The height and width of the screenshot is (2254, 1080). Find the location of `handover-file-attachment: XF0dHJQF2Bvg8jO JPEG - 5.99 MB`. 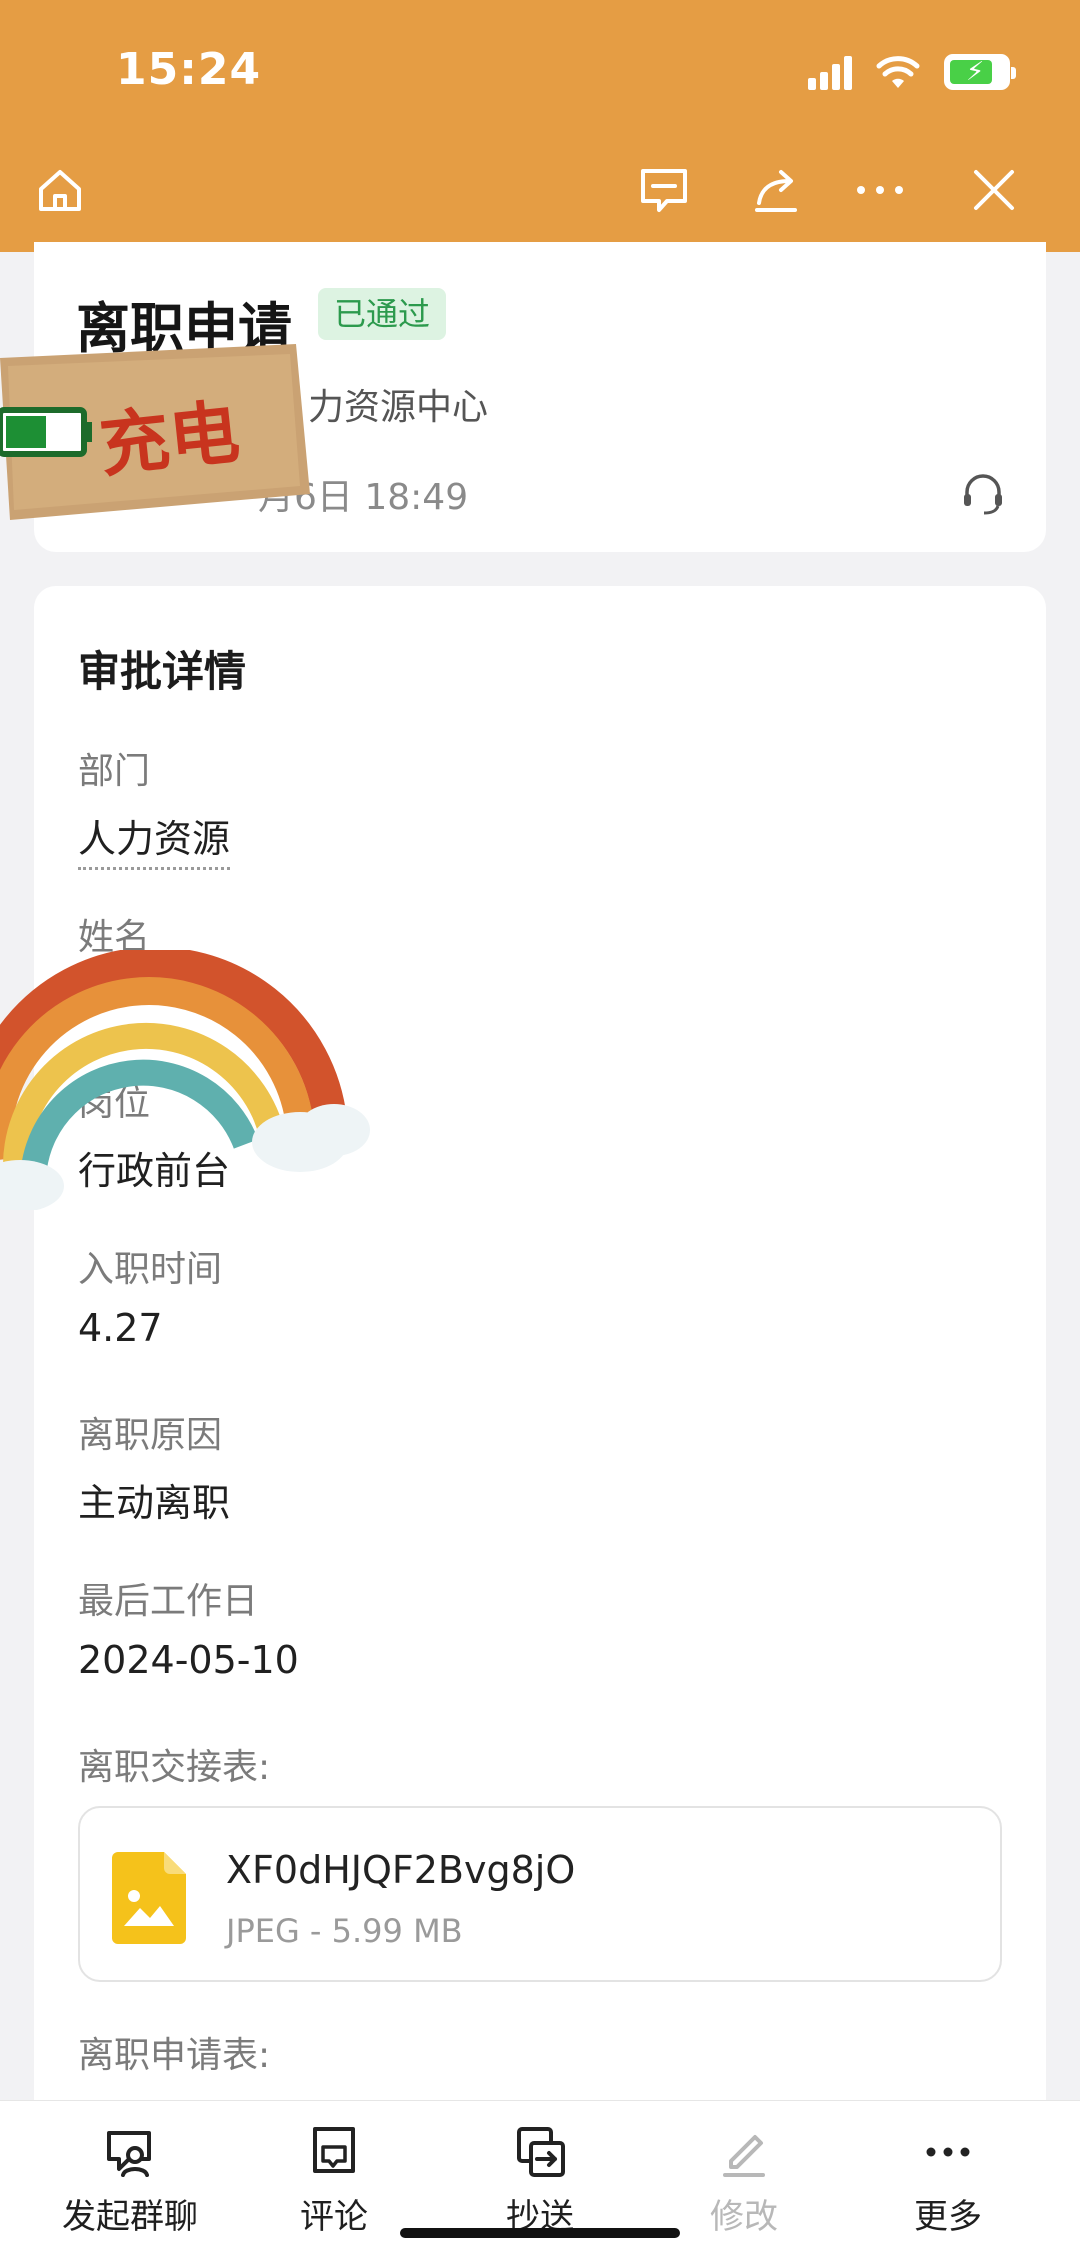

handover-file-attachment: XF0dHJQF2Bvg8jO JPEG - 5.99 MB is located at coordinates (540, 1894).